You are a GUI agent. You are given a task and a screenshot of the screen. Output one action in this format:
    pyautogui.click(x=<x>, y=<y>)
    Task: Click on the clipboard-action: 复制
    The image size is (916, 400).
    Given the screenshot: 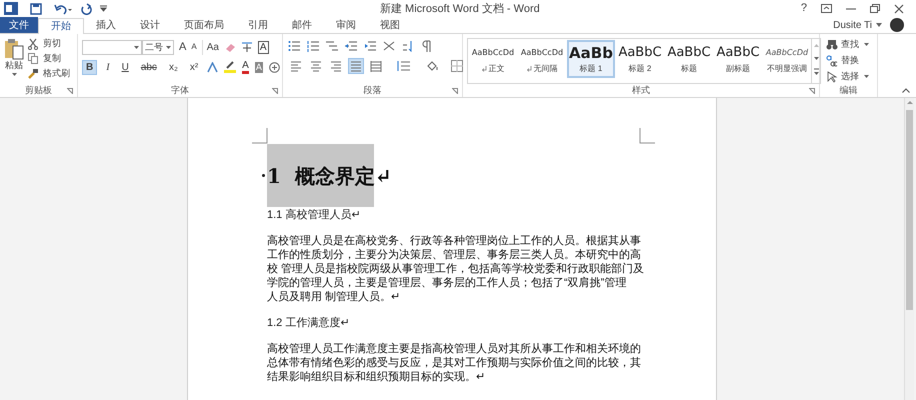 What is the action you would take?
    pyautogui.click(x=49, y=59)
    